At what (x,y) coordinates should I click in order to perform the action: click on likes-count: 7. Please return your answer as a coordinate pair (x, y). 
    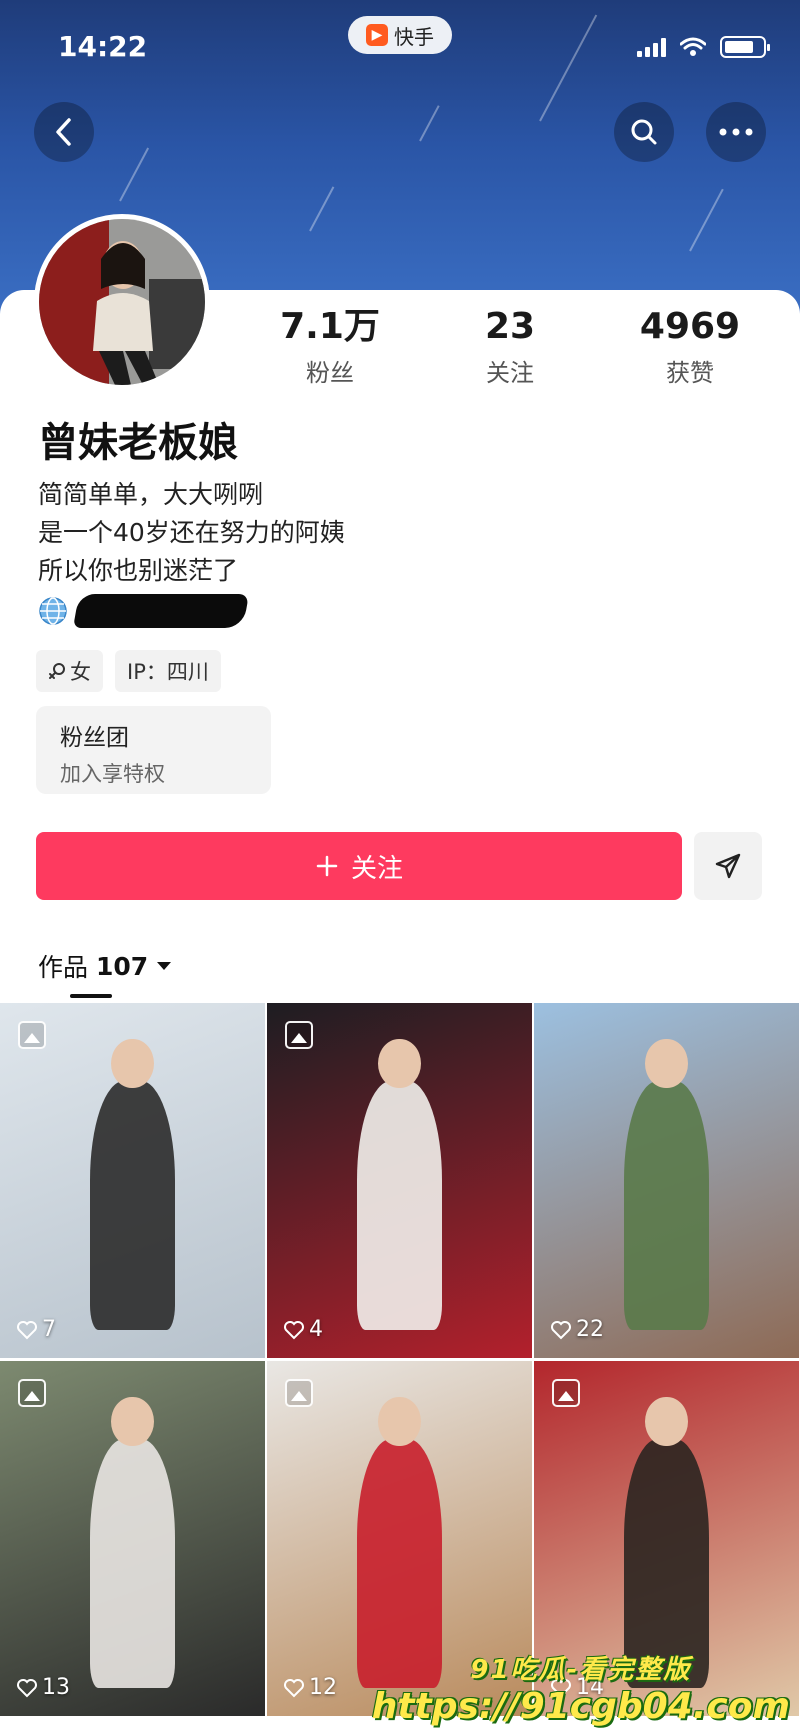
    Looking at the image, I should click on (49, 1329).